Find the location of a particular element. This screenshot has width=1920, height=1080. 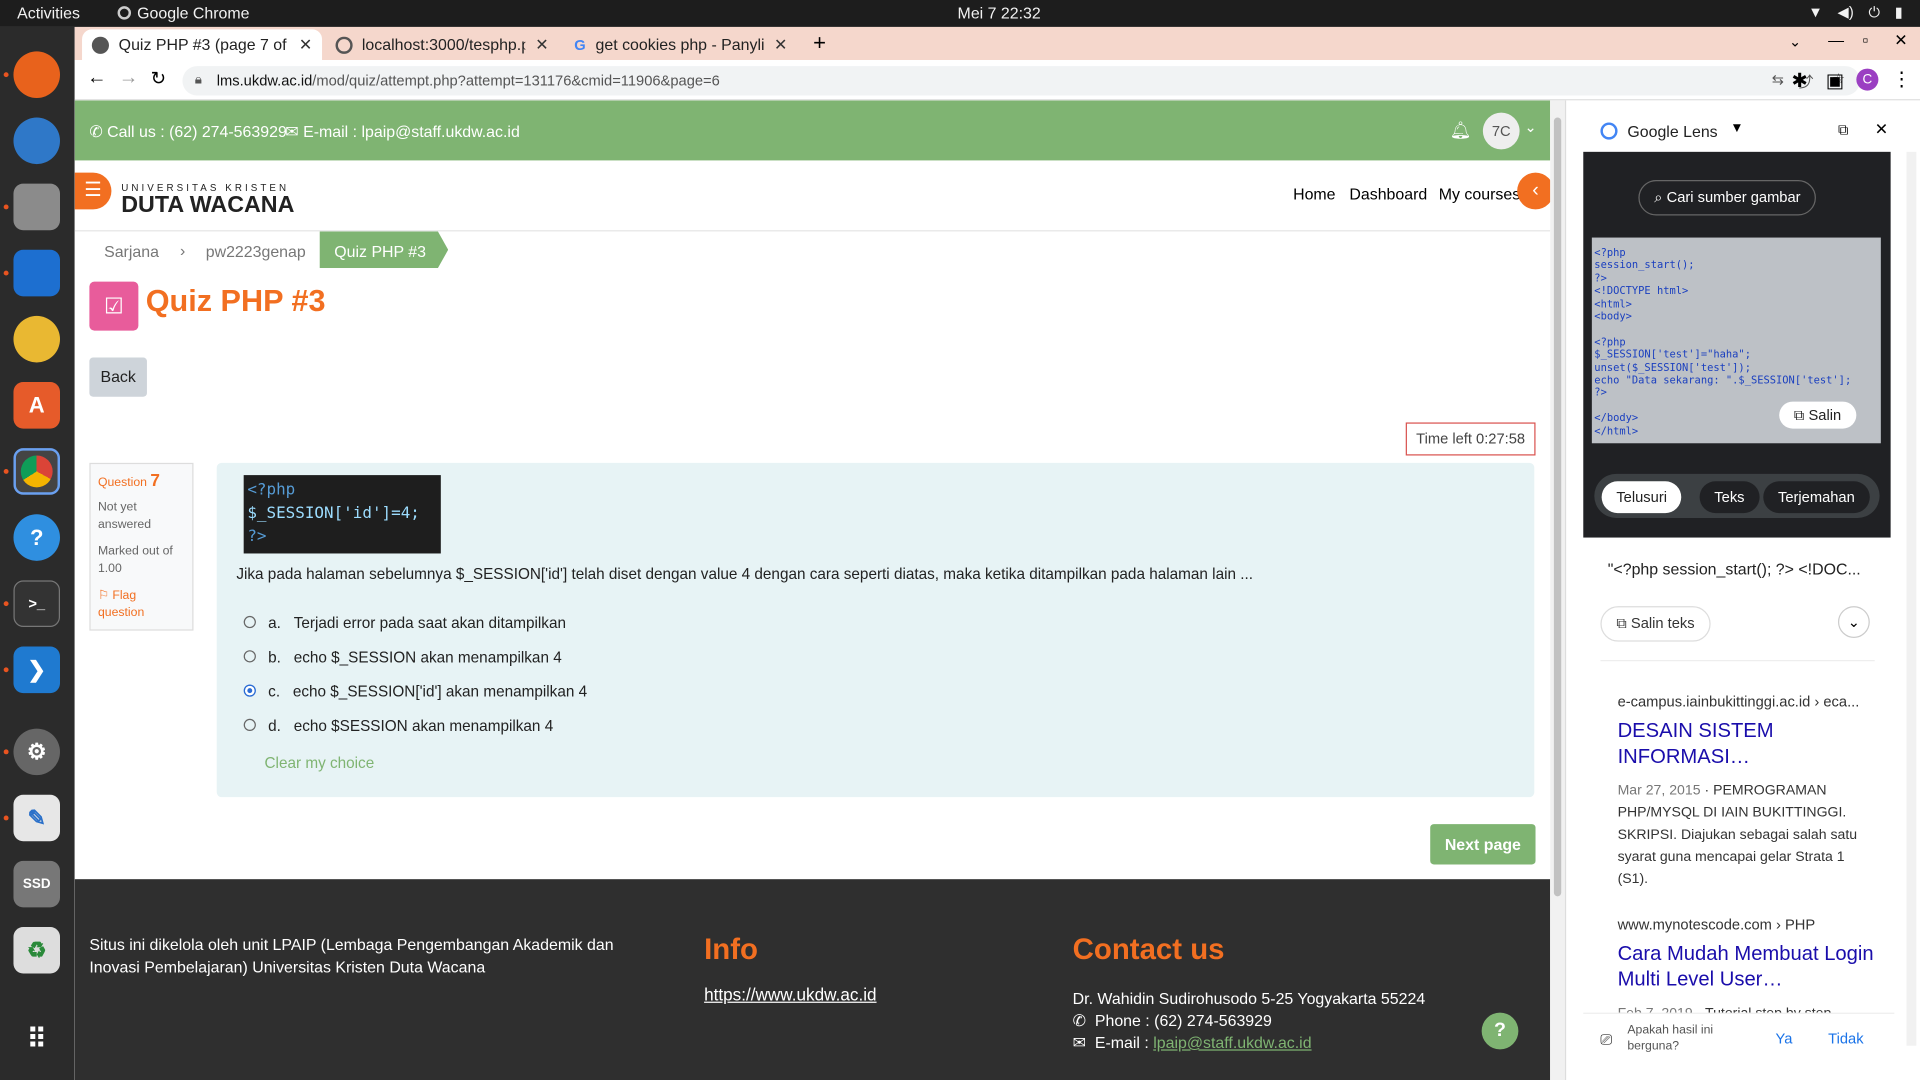

thunderbird-icon is located at coordinates (37, 141).